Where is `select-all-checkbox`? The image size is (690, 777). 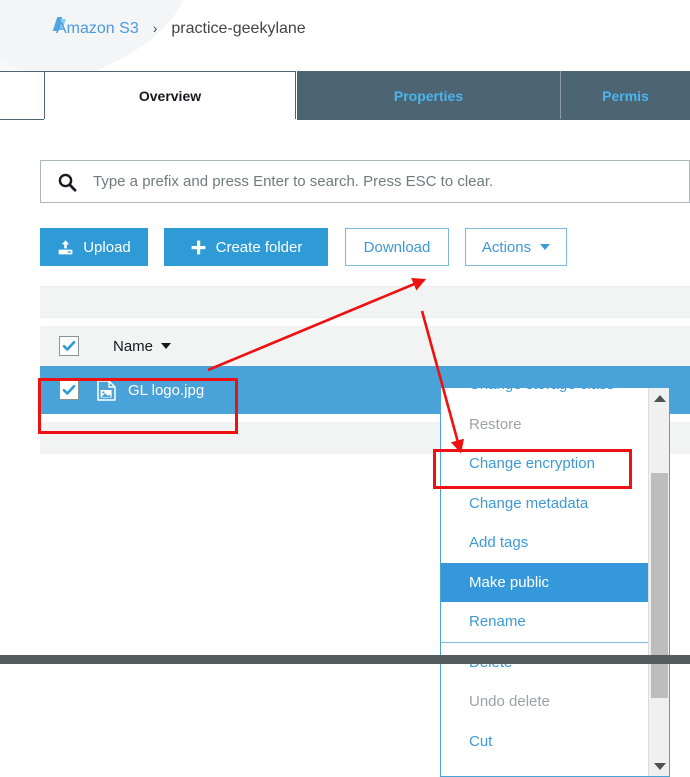 select-all-checkbox is located at coordinates (68, 346).